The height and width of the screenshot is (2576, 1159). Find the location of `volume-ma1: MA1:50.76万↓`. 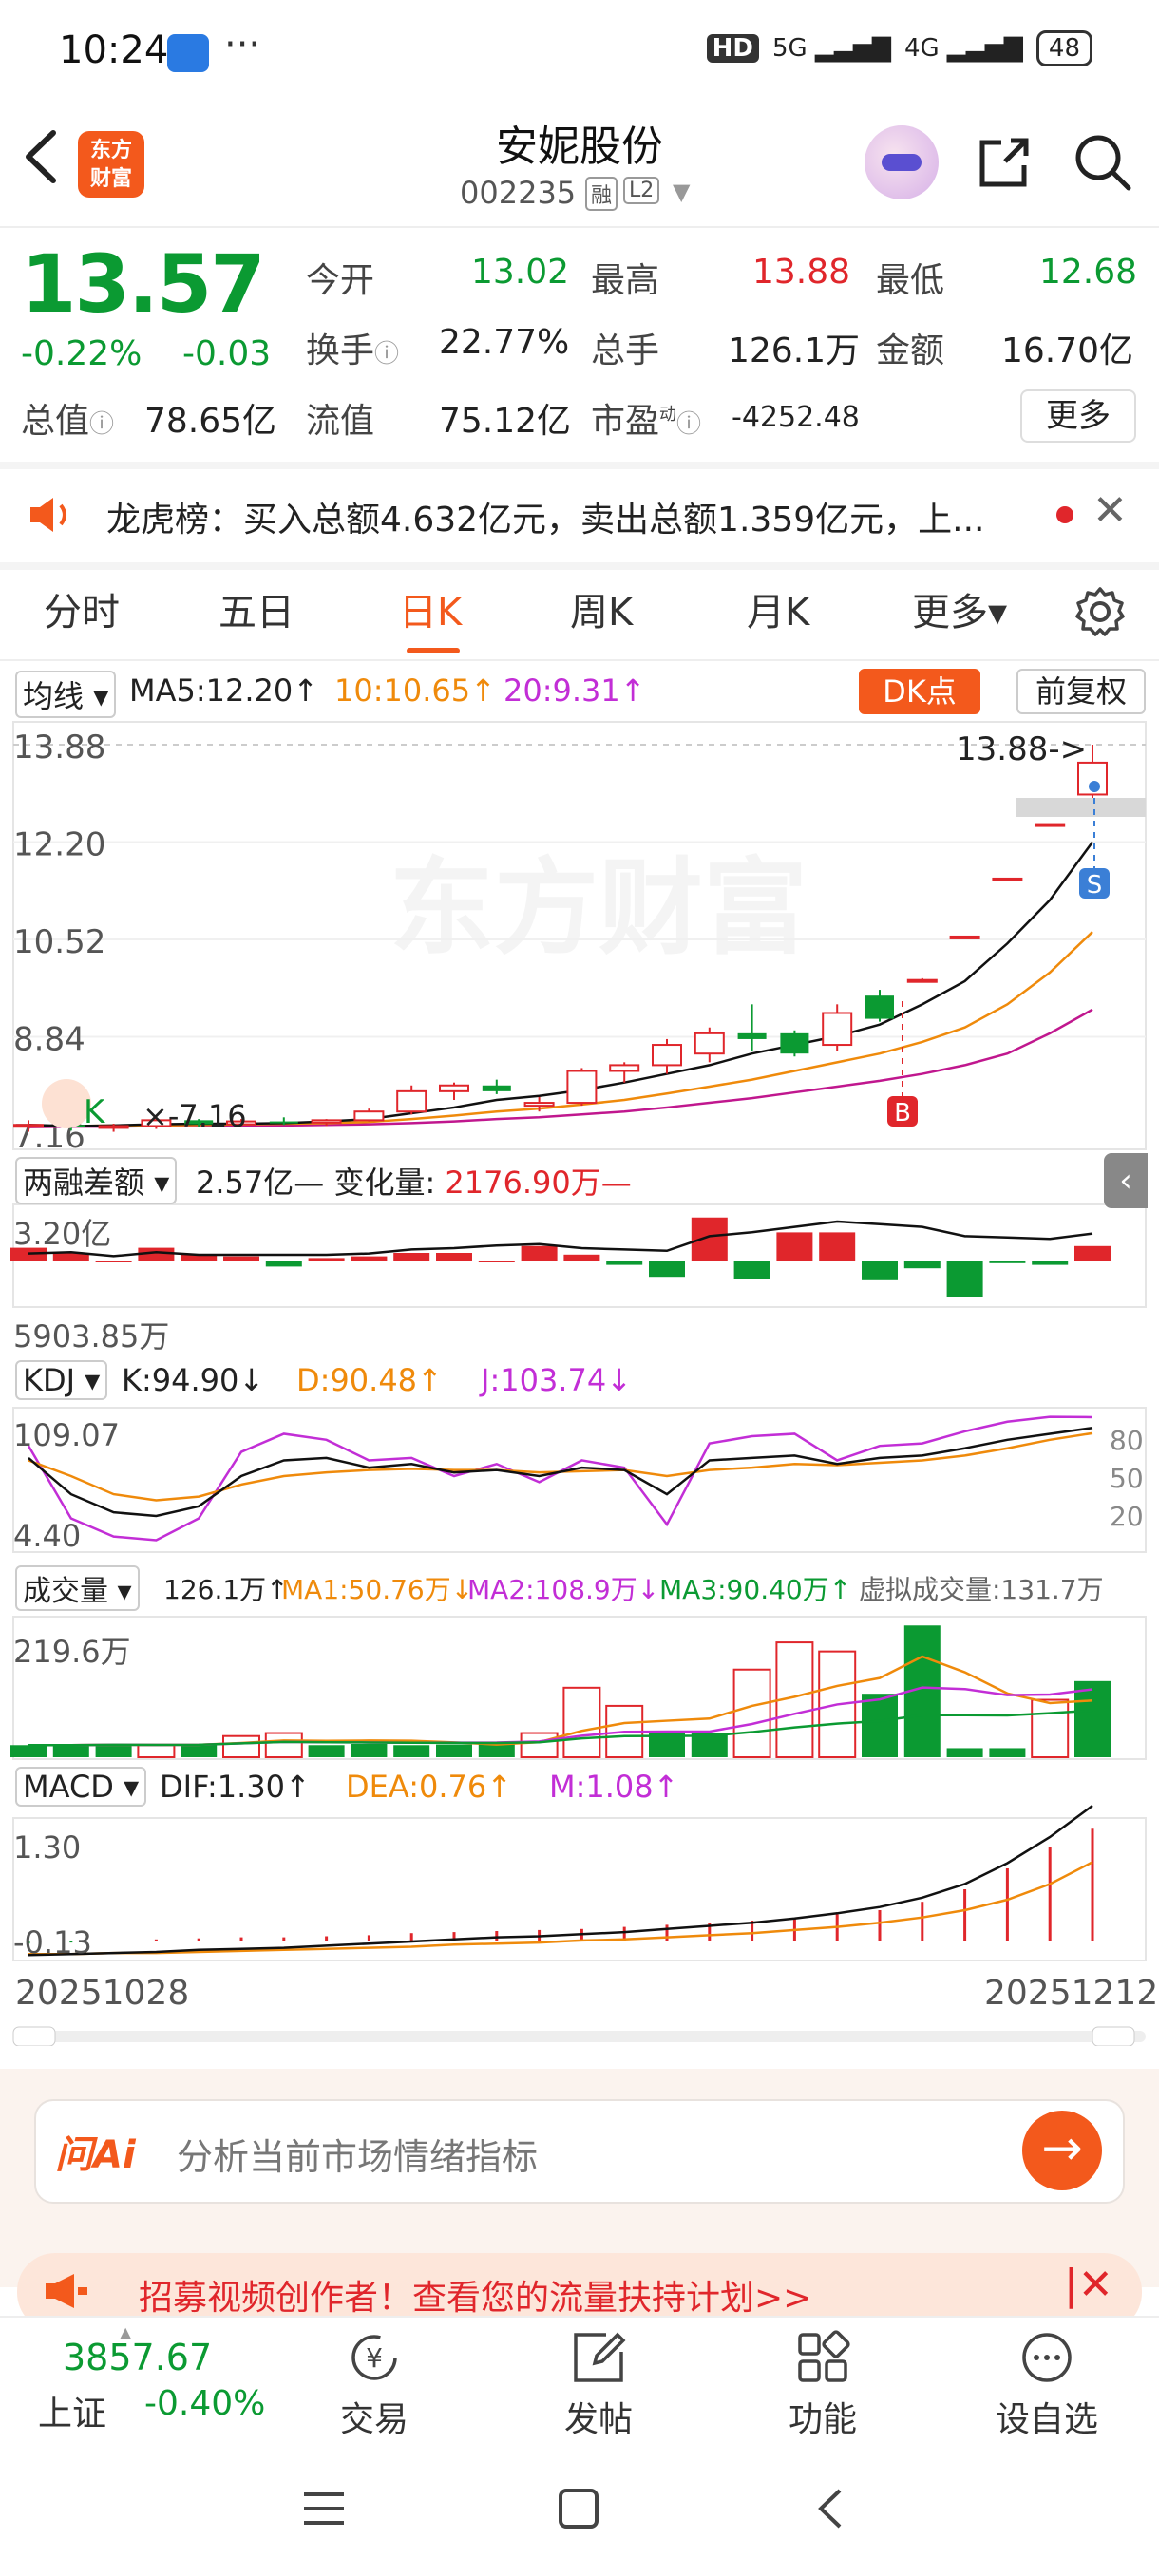

volume-ma1: MA1:50.76万↓ is located at coordinates (377, 1589).